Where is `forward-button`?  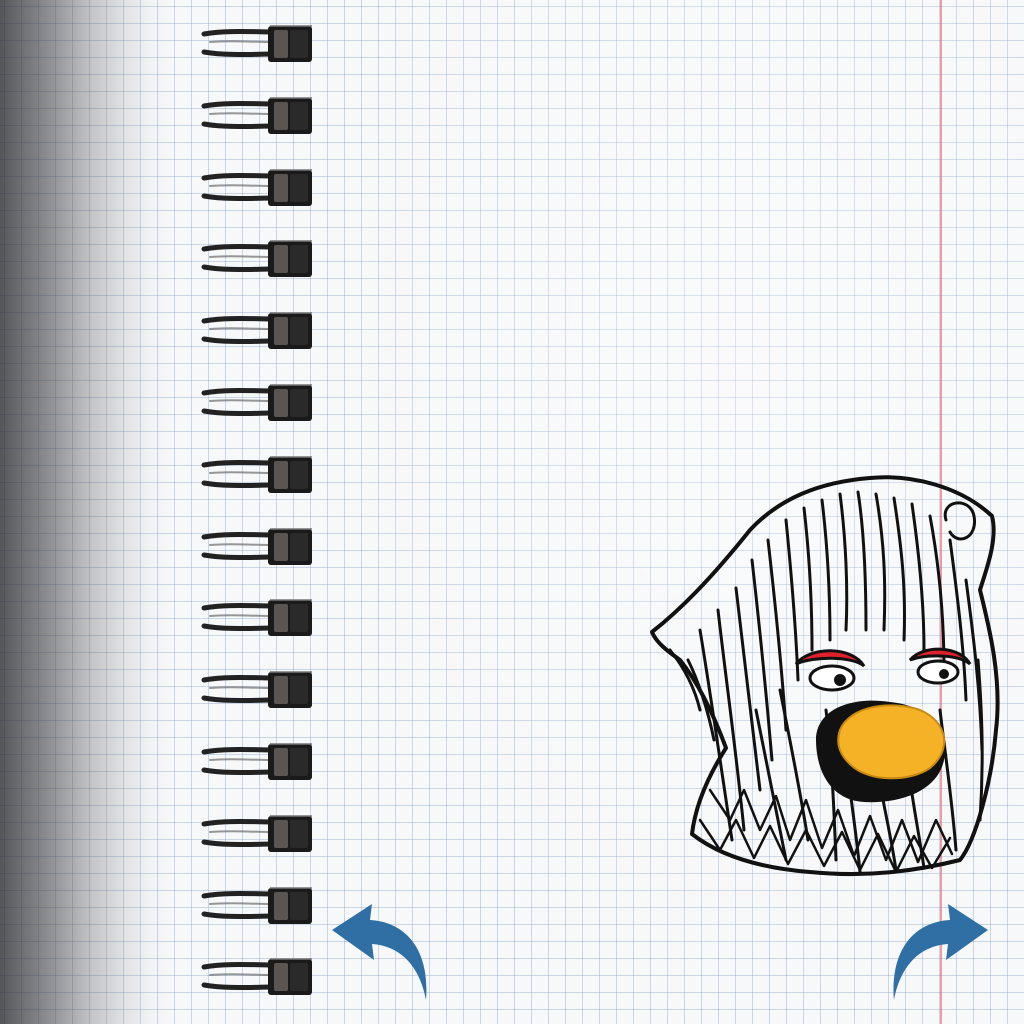 forward-button is located at coordinates (939, 955).